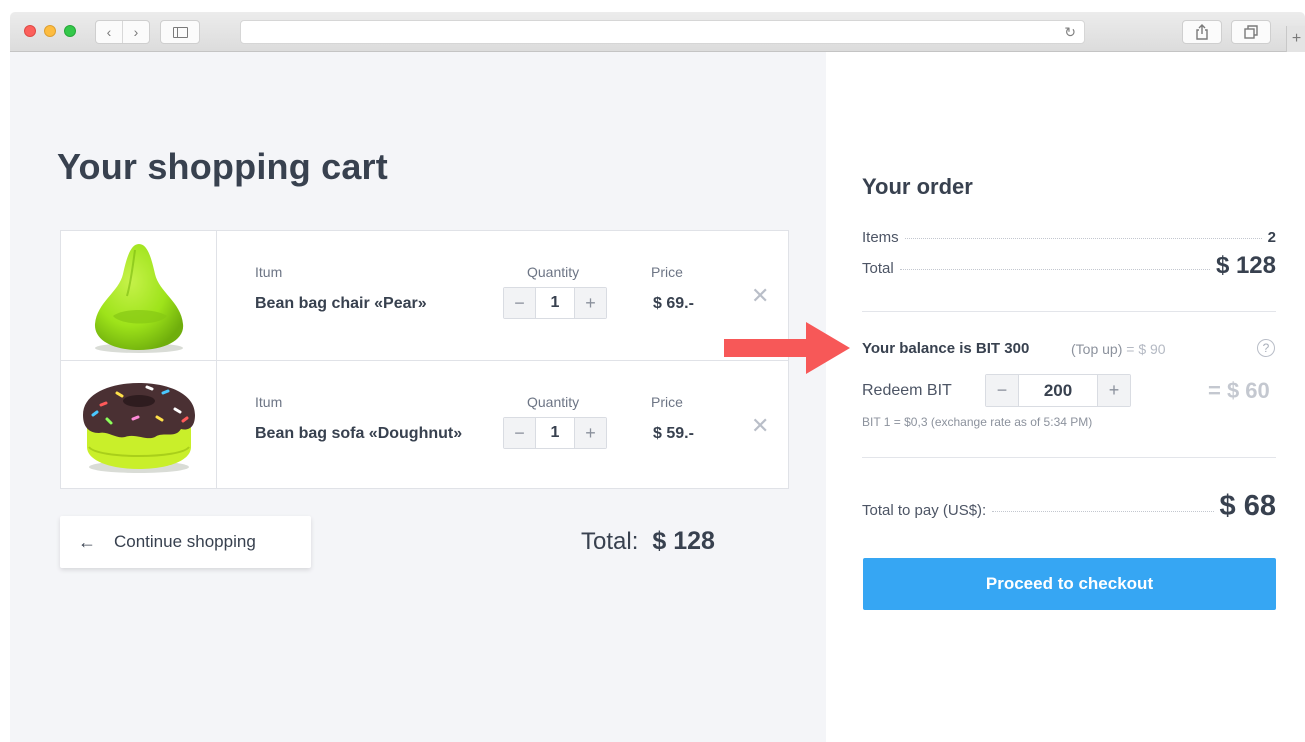 The height and width of the screenshot is (742, 1305). What do you see at coordinates (109, 32) in the screenshot?
I see `back-icon: ‹` at bounding box center [109, 32].